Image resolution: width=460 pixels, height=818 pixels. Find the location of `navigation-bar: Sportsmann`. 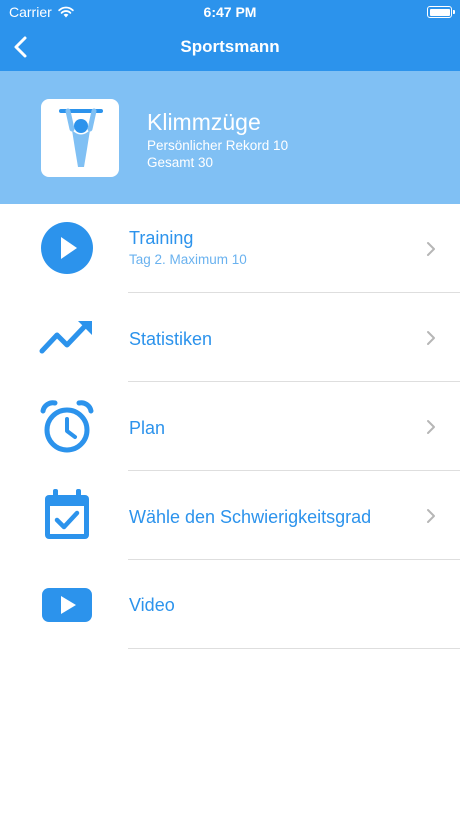

navigation-bar: Sportsmann is located at coordinates (230, 47).